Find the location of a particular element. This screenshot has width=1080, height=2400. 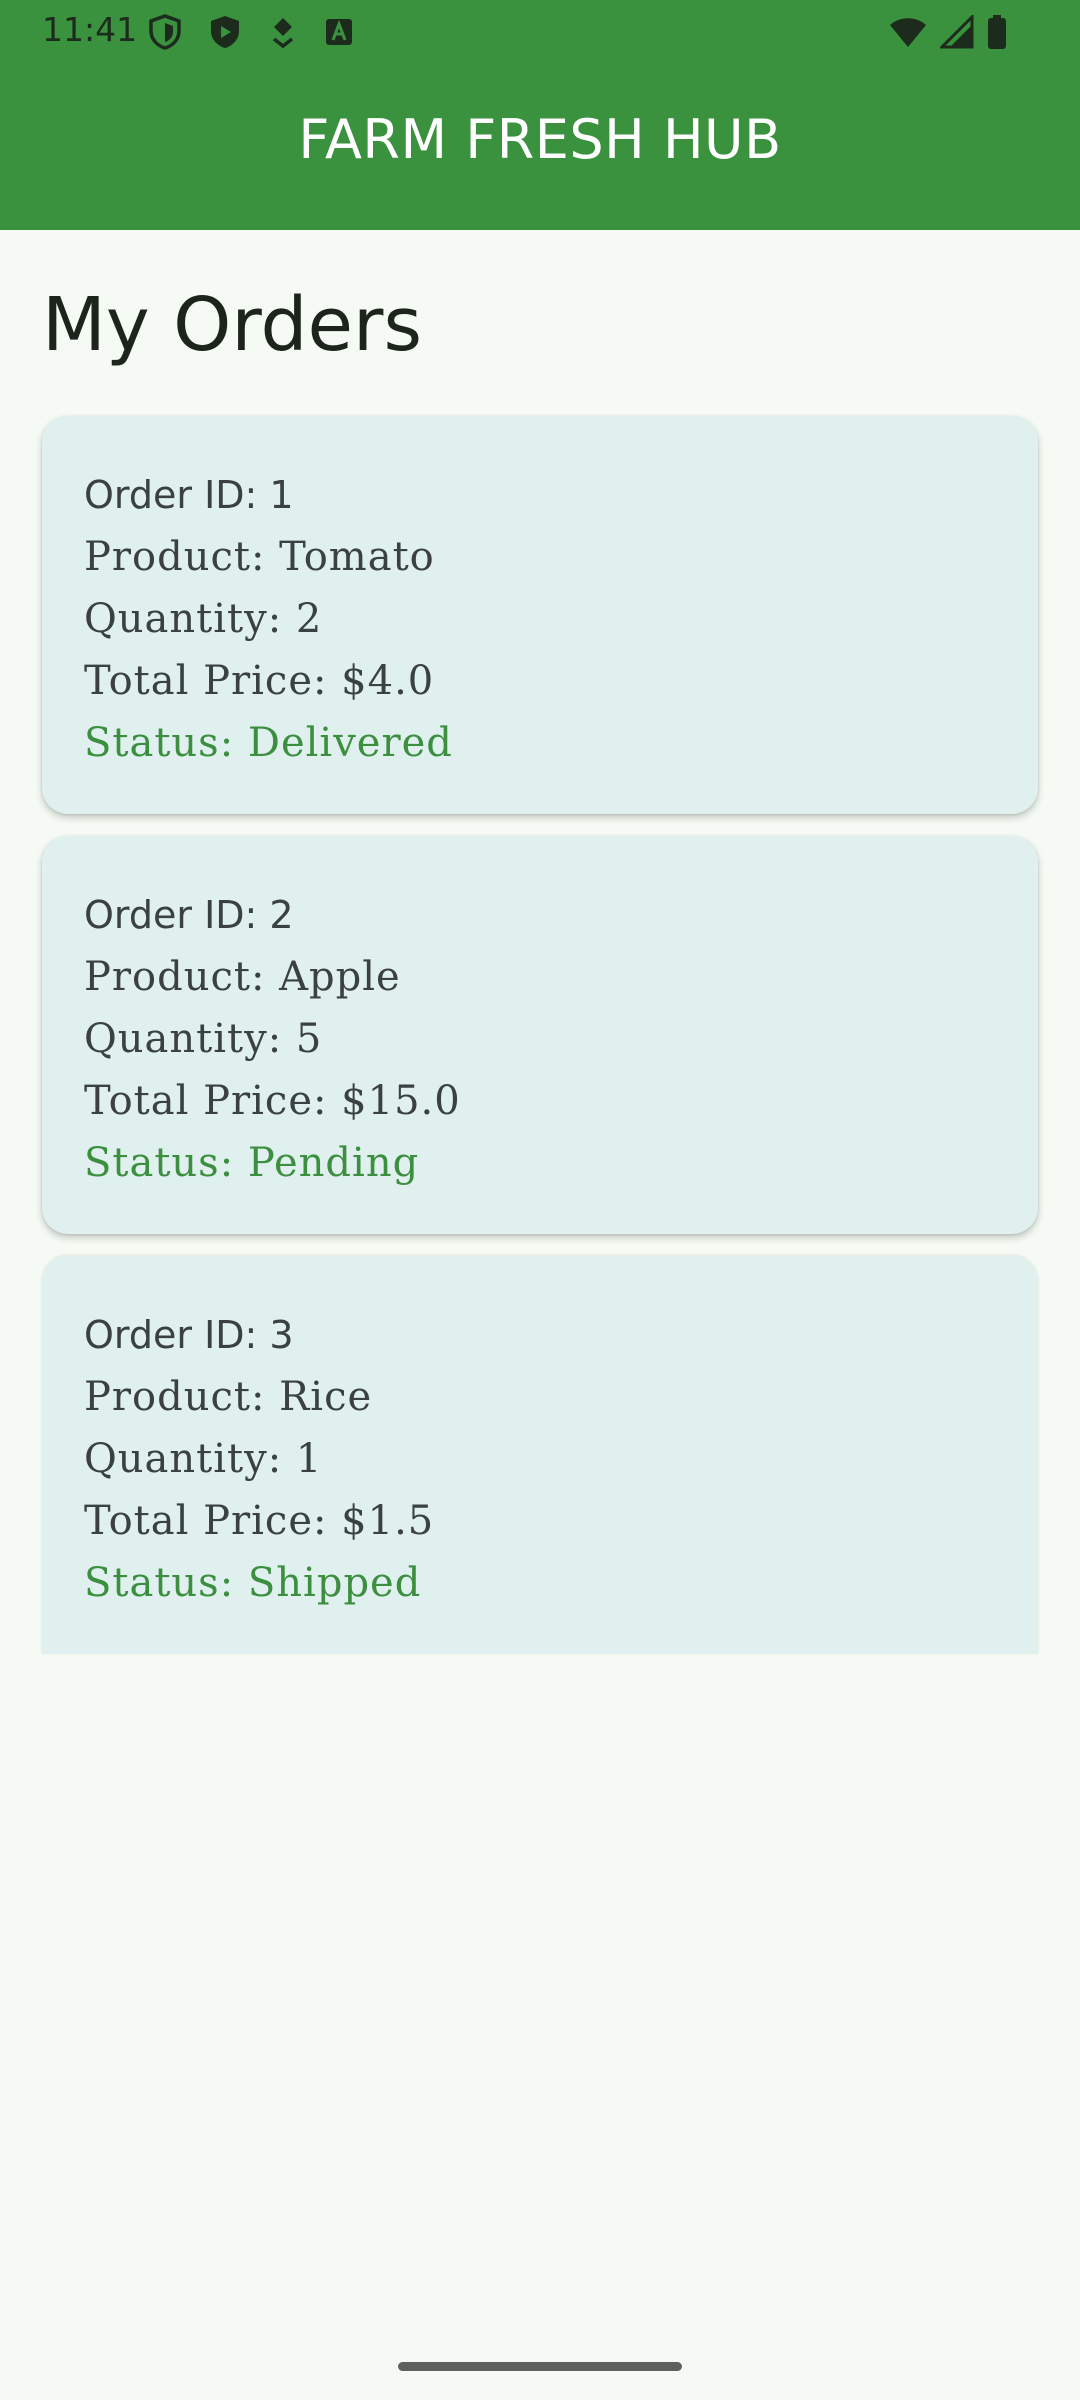

app-header: 11:41 FARM FRESH HUB is located at coordinates (540, 115).